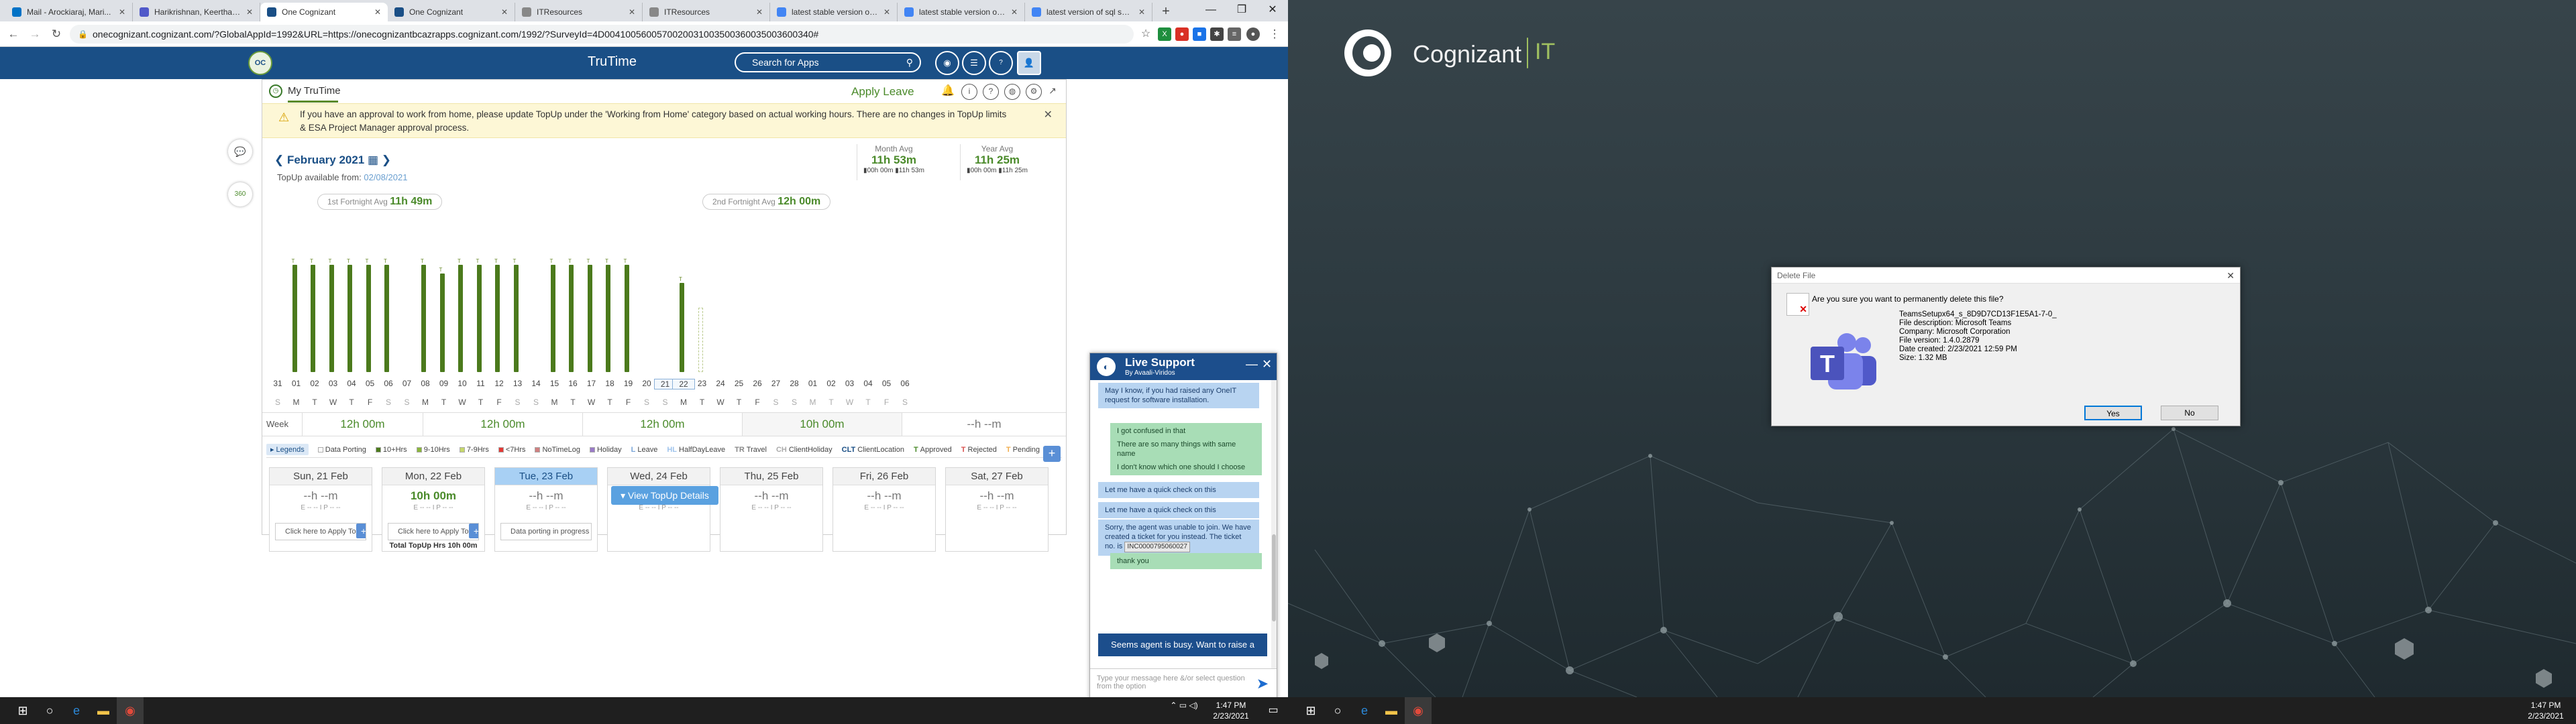  What do you see at coordinates (1048, 115) in the screenshot?
I see `close-alert-icon: ✕` at bounding box center [1048, 115].